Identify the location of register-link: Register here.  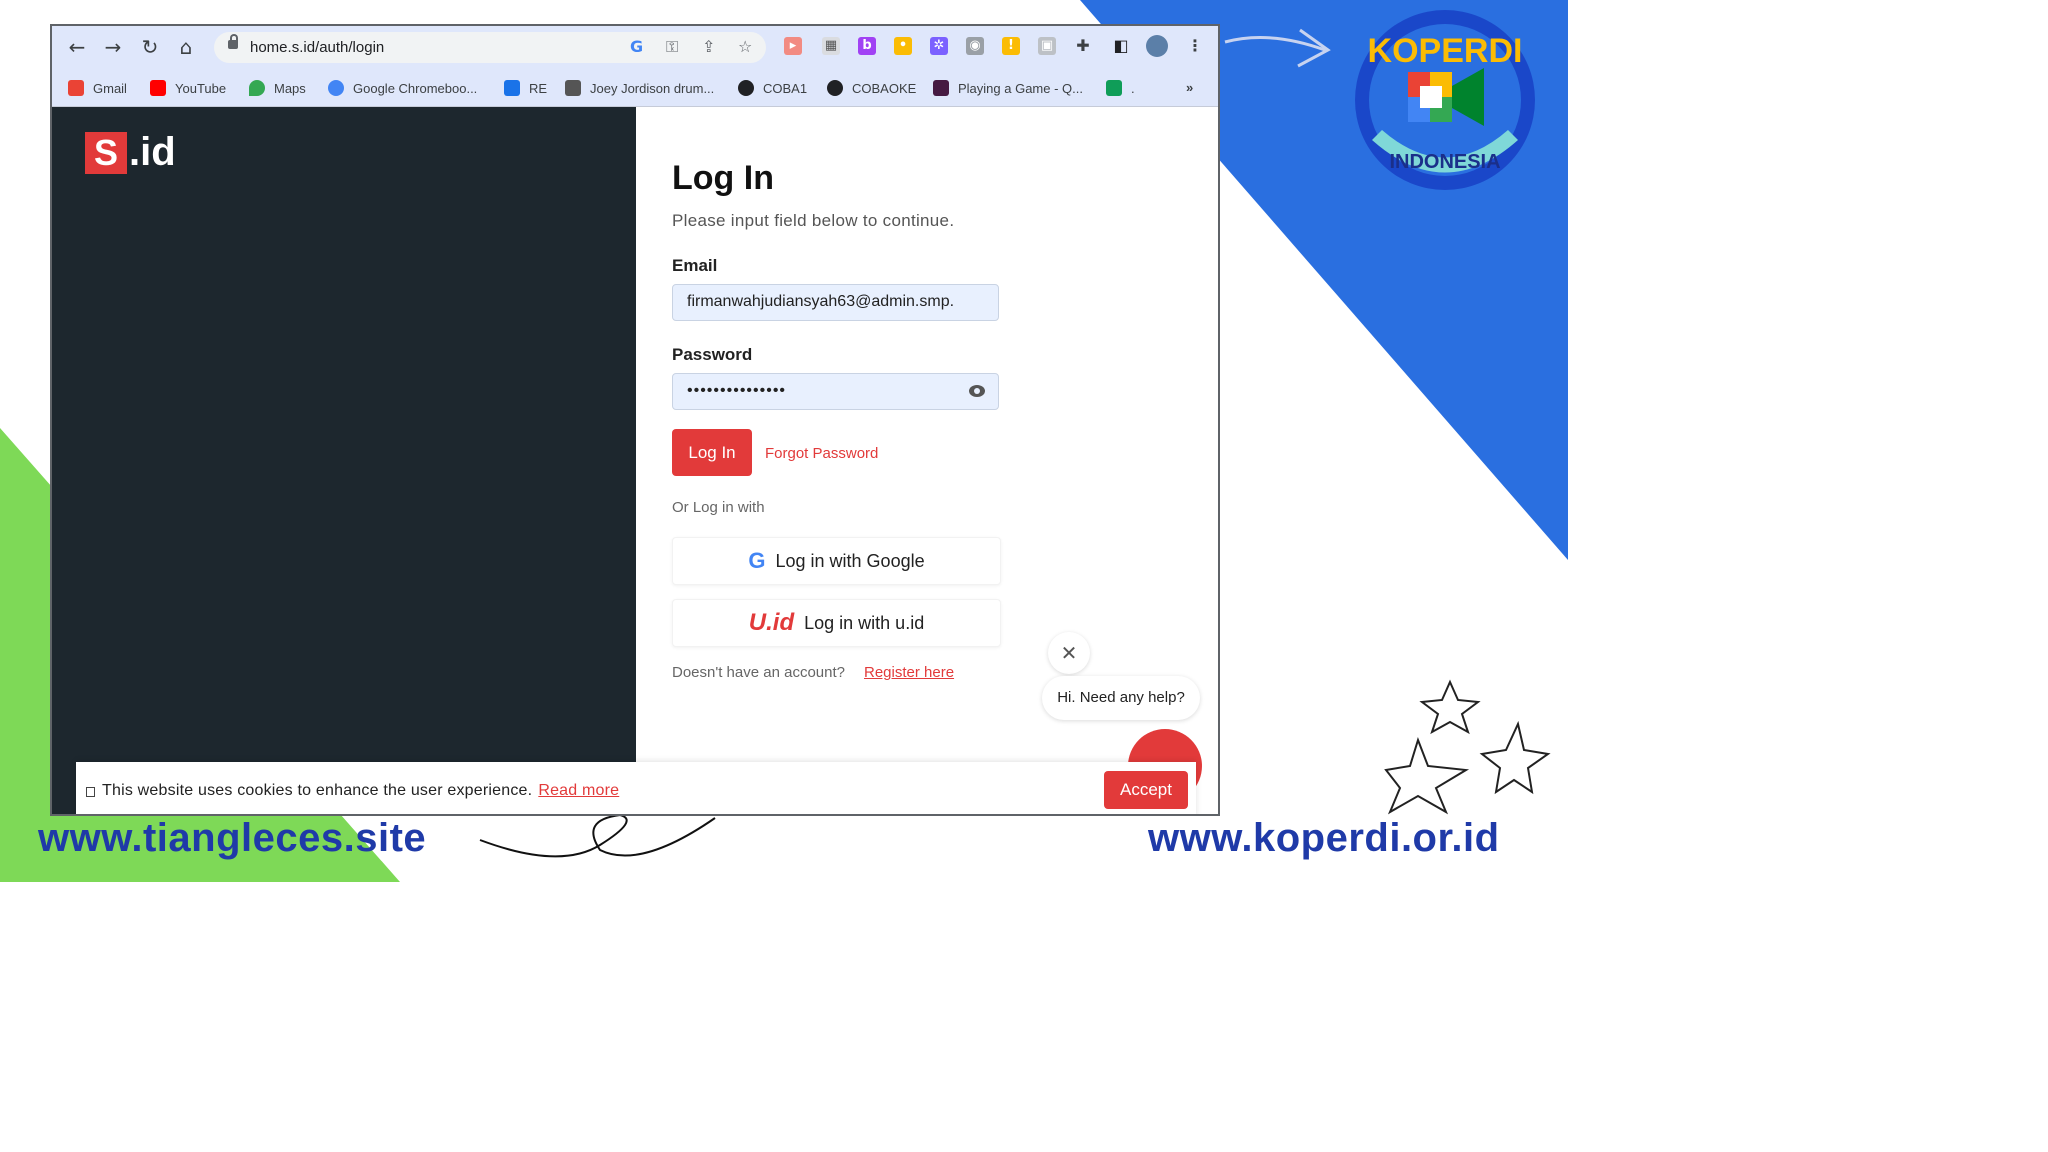
(909, 672).